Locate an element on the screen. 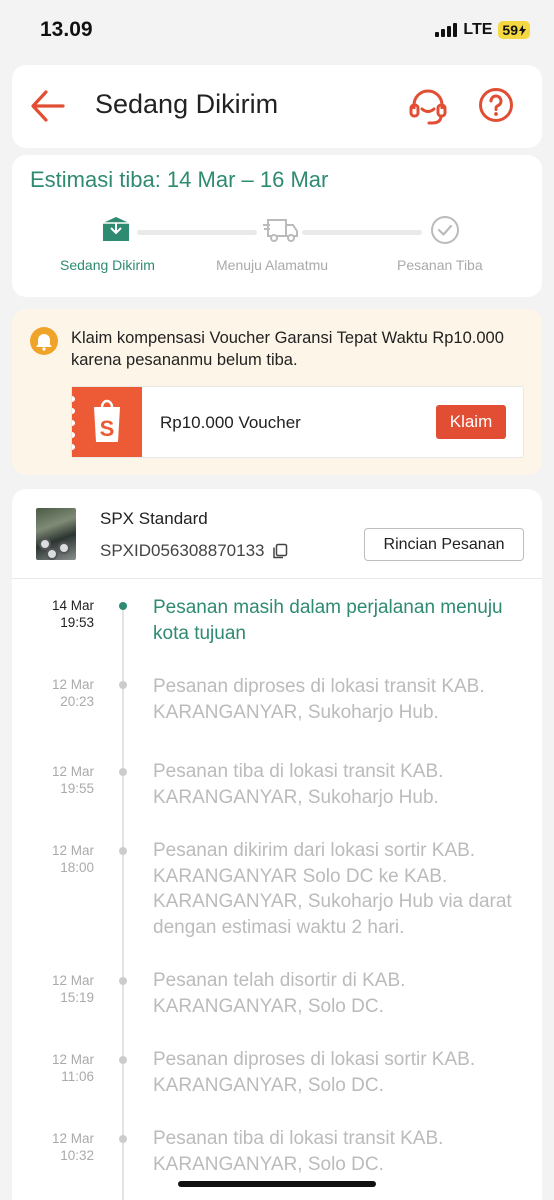 This screenshot has height=1200, width=554. event-date: 12 Mar 19:55 is located at coordinates (53, 780).